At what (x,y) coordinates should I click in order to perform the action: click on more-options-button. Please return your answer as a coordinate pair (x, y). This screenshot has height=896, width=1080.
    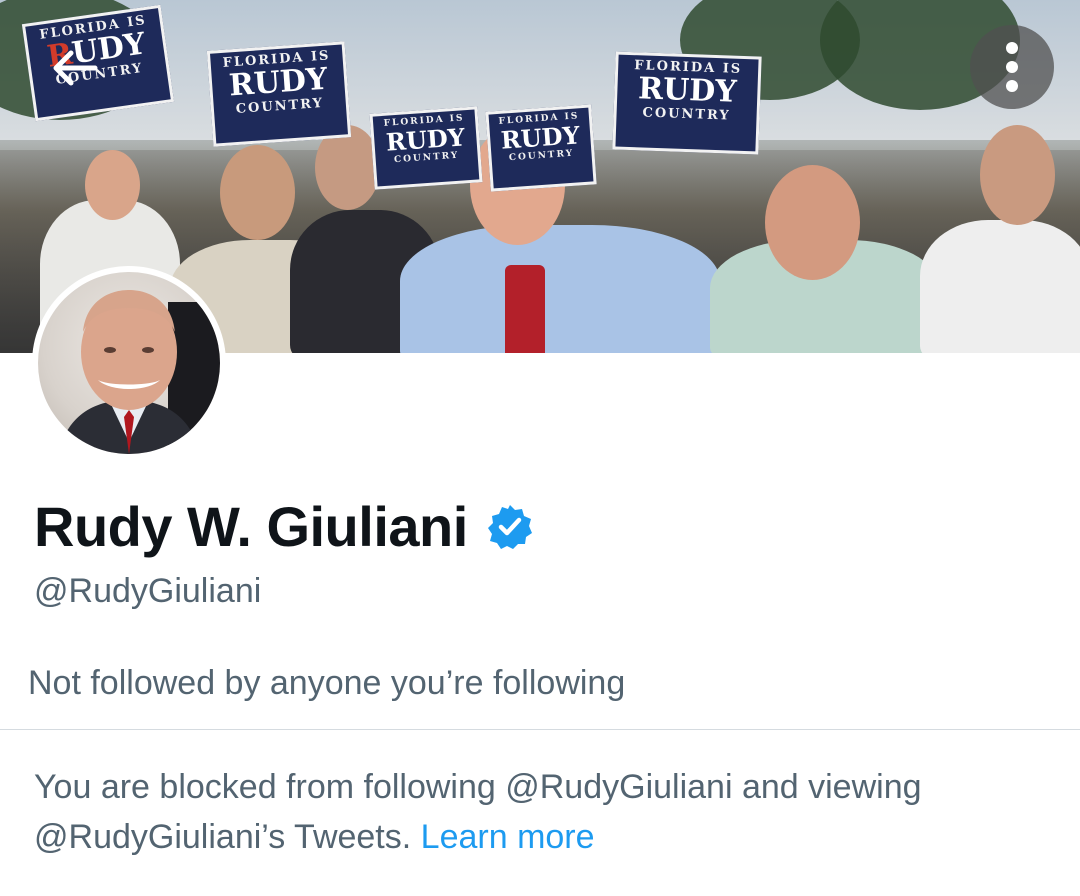
    Looking at the image, I should click on (1012, 67).